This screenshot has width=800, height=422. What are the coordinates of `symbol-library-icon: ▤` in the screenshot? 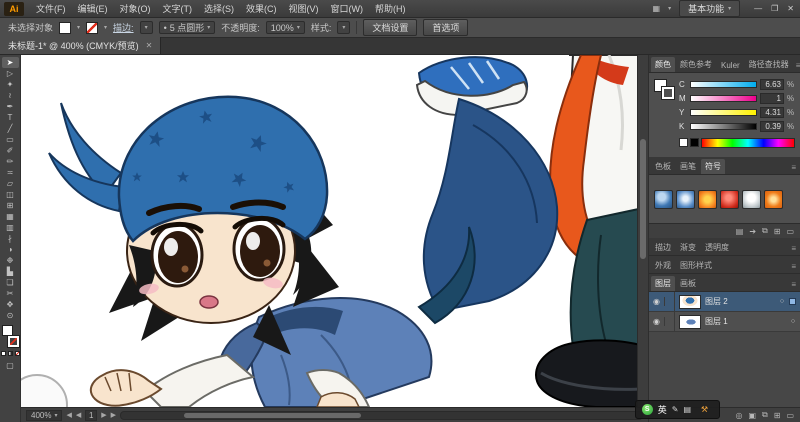 It's located at (740, 231).